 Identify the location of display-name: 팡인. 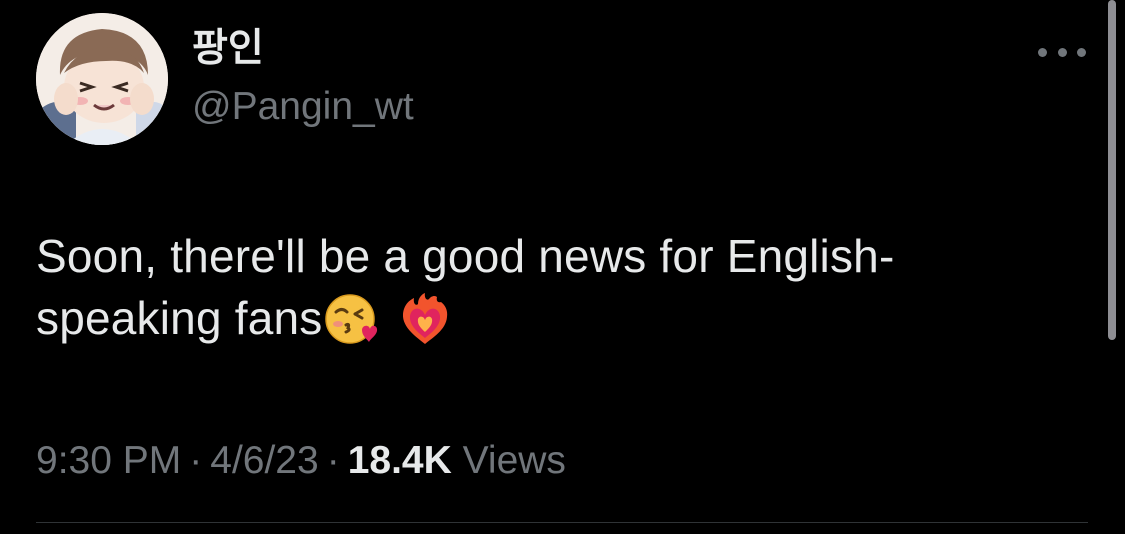
(228, 49).